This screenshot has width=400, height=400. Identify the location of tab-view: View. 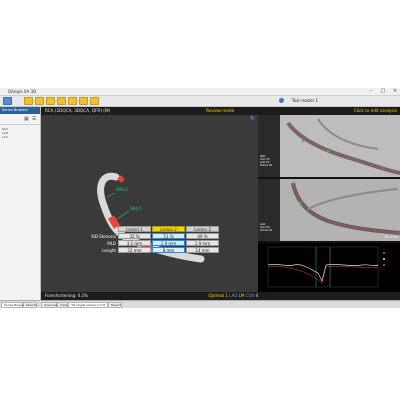
(62, 305).